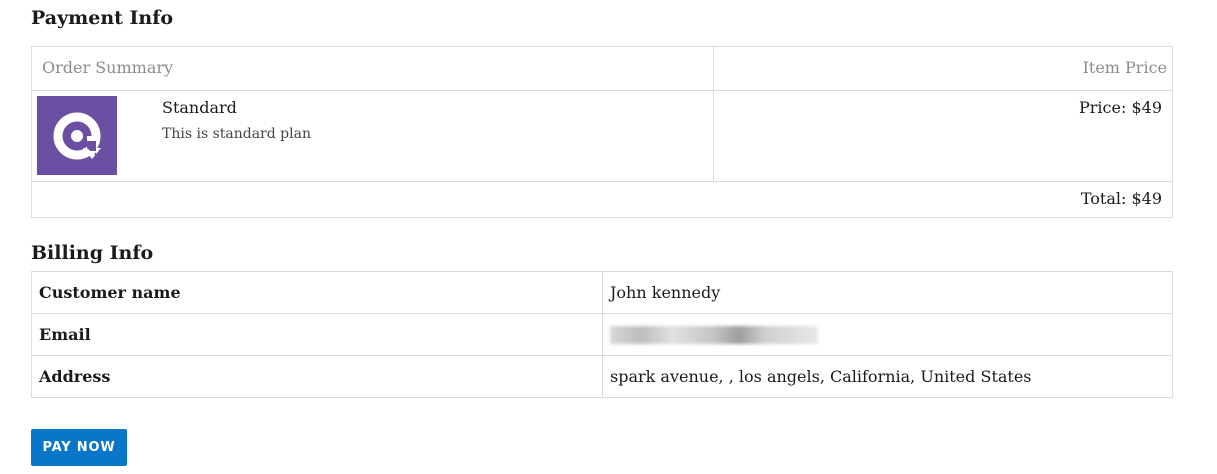 The width and height of the screenshot is (1217, 474). What do you see at coordinates (887, 334) in the screenshot?
I see `email-value` at bounding box center [887, 334].